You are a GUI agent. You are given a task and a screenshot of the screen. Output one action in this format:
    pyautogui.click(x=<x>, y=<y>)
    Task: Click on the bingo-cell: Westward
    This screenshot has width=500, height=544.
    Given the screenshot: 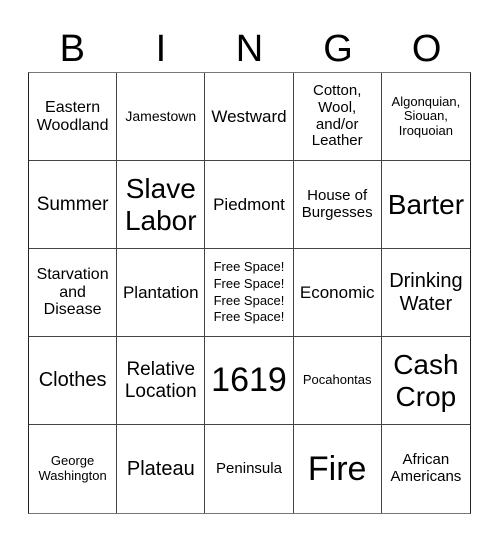 What is the action you would take?
    pyautogui.click(x=249, y=117)
    